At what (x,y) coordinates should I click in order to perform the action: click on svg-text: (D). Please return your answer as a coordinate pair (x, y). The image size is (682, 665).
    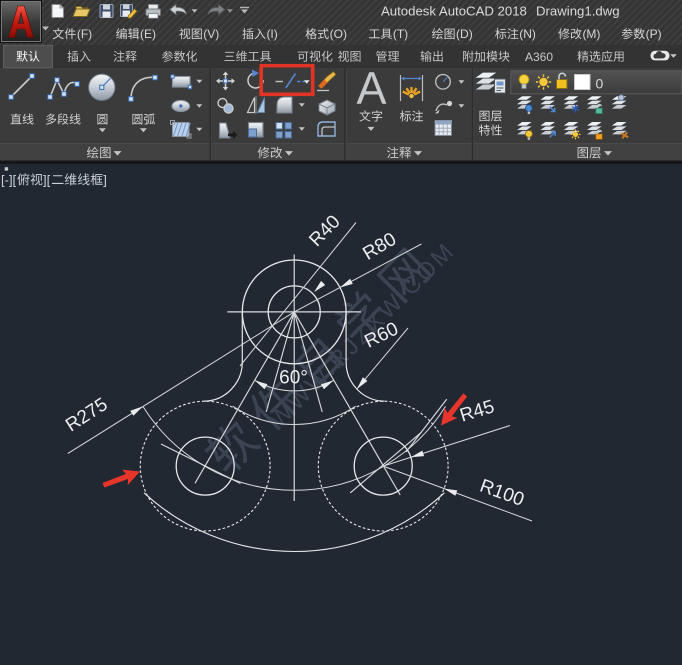
    Looking at the image, I should click on (464, 34).